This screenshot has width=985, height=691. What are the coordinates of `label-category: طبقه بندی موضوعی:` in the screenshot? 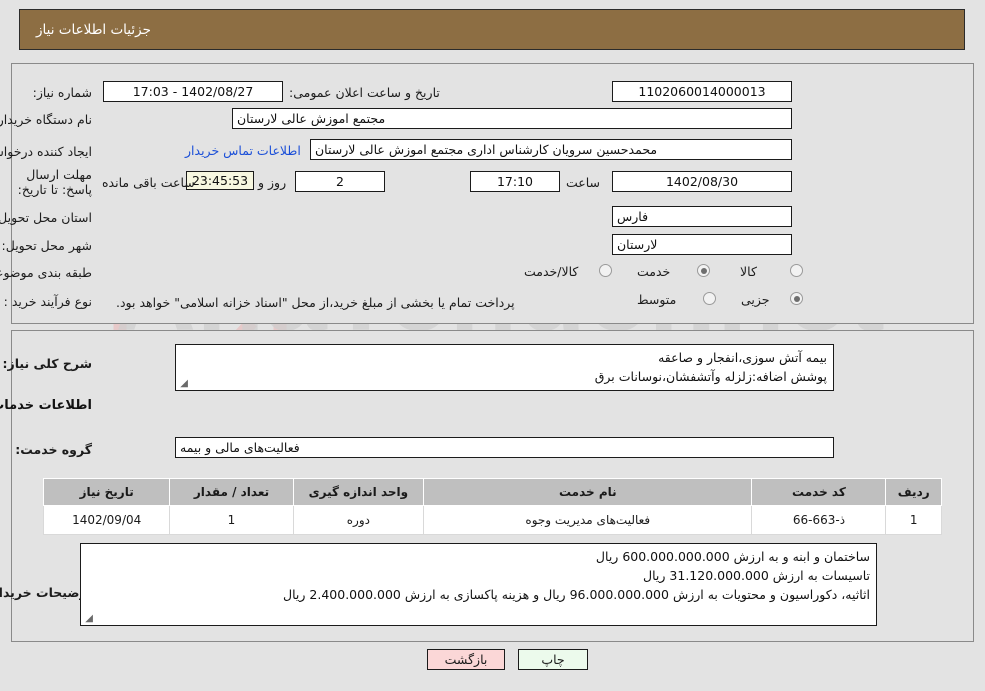 It's located at (46, 272).